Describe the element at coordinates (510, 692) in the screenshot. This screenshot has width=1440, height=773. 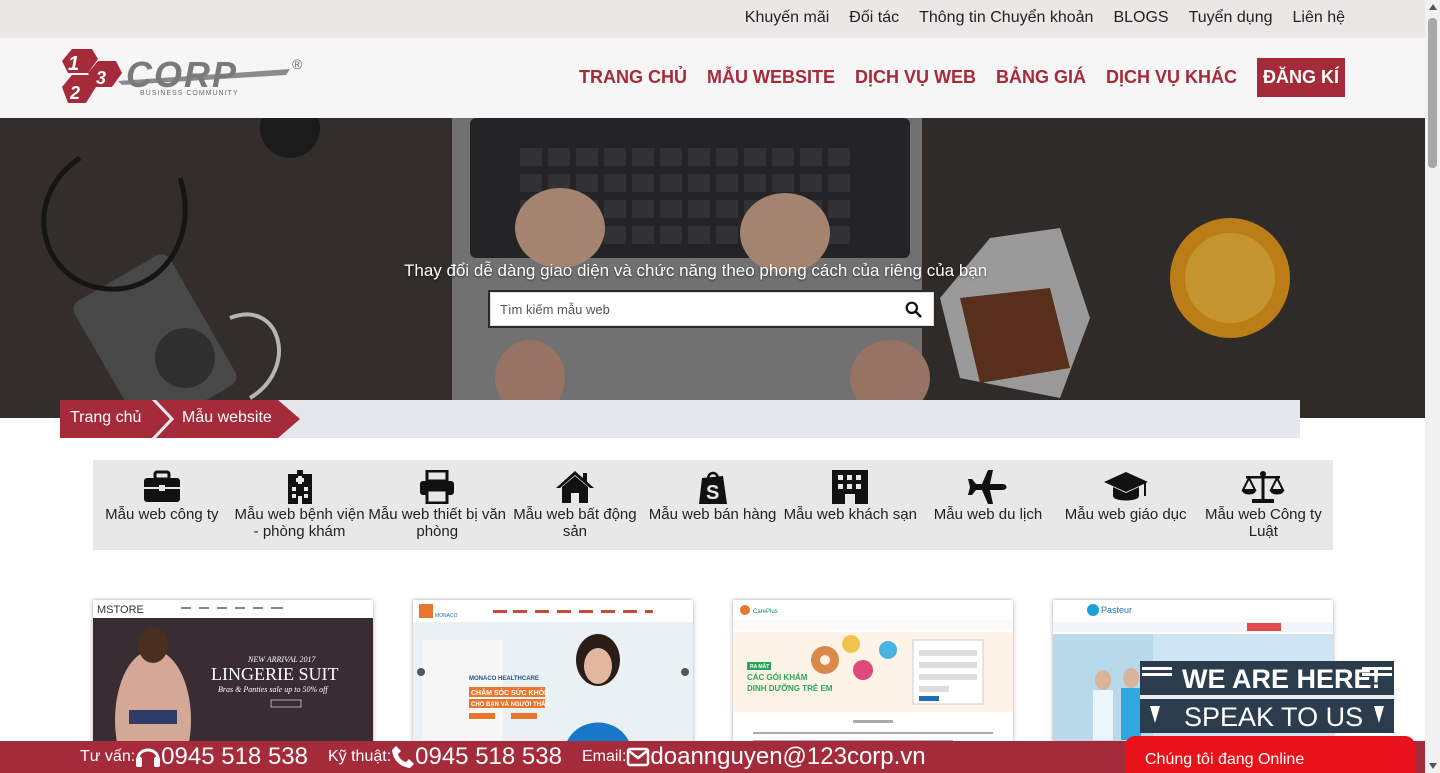
I see `svg-text: CHĂM SÓC SỨC KHỎE` at that location.